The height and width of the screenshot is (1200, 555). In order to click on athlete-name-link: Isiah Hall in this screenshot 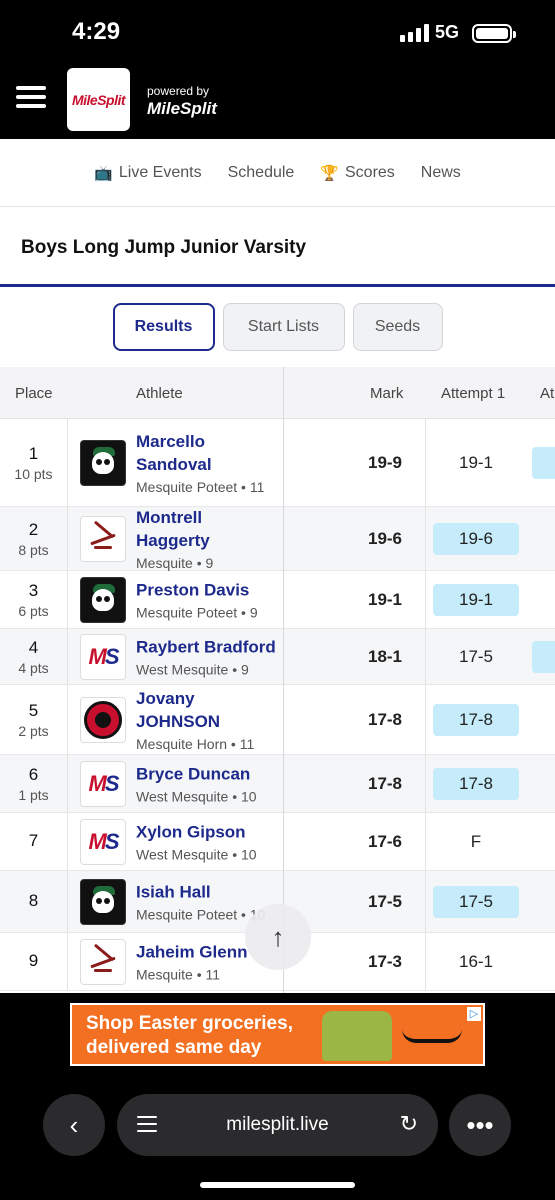, I will do `click(206, 891)`.